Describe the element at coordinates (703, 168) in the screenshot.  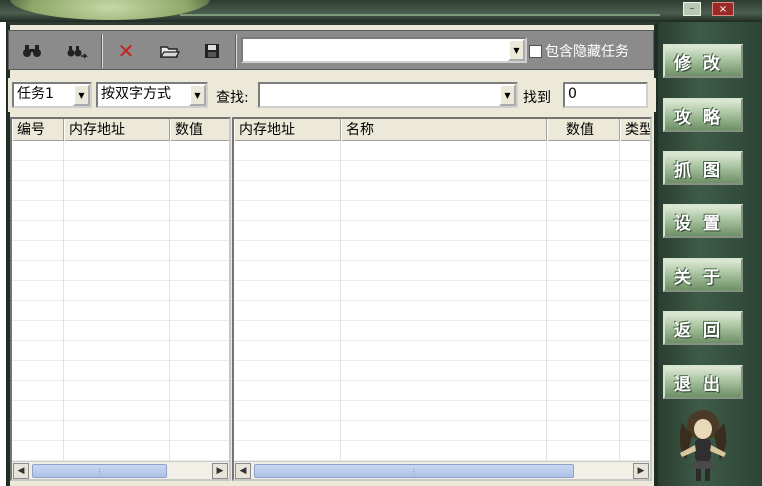
I see `capture-button: 抓图` at that location.